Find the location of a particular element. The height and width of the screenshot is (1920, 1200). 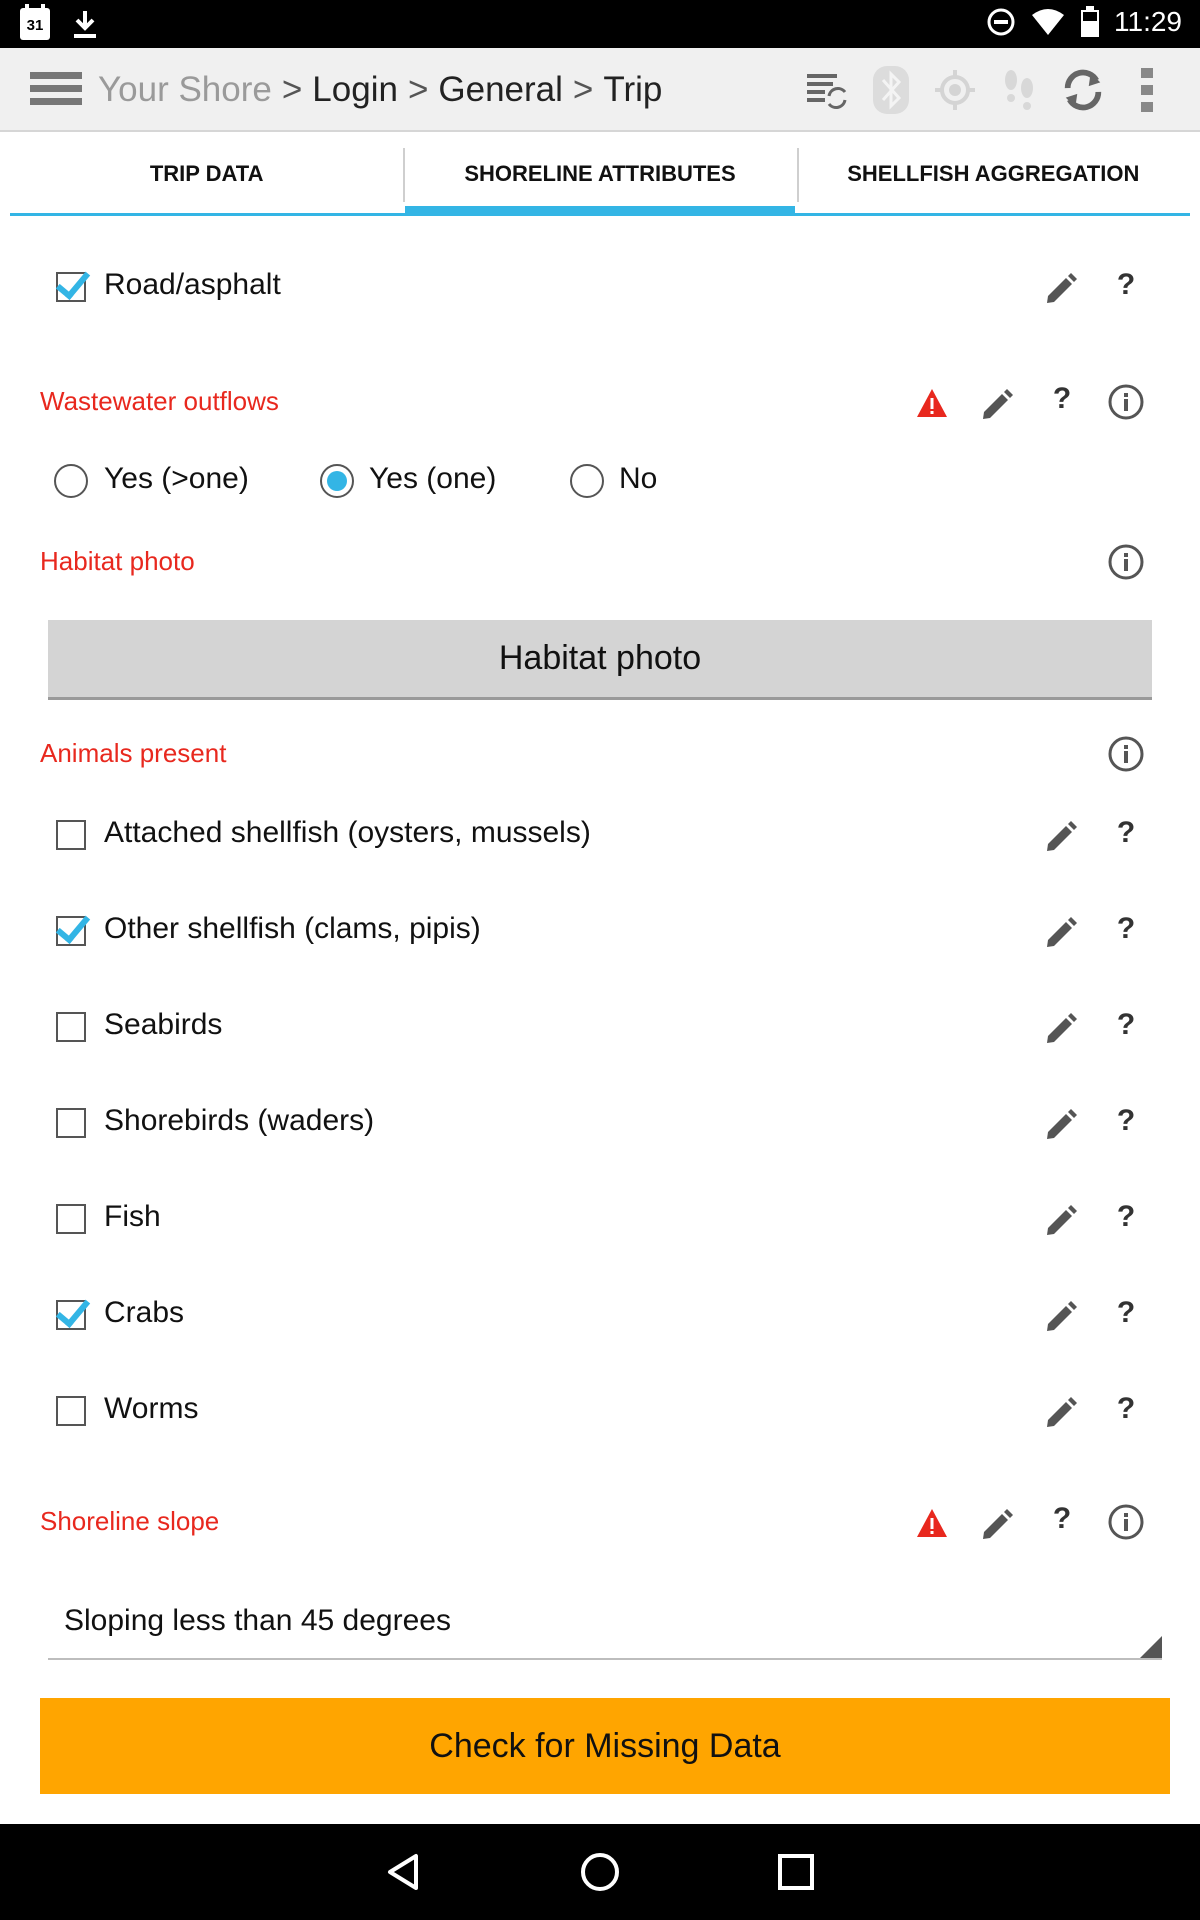

shoreline-slope-label: Shoreline slope is located at coordinates (130, 1521).